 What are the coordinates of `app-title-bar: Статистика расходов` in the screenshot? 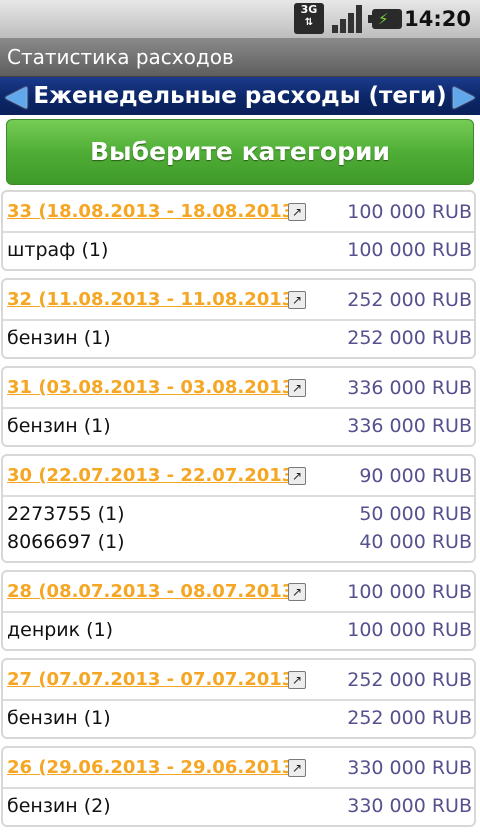 It's located at (240, 57).